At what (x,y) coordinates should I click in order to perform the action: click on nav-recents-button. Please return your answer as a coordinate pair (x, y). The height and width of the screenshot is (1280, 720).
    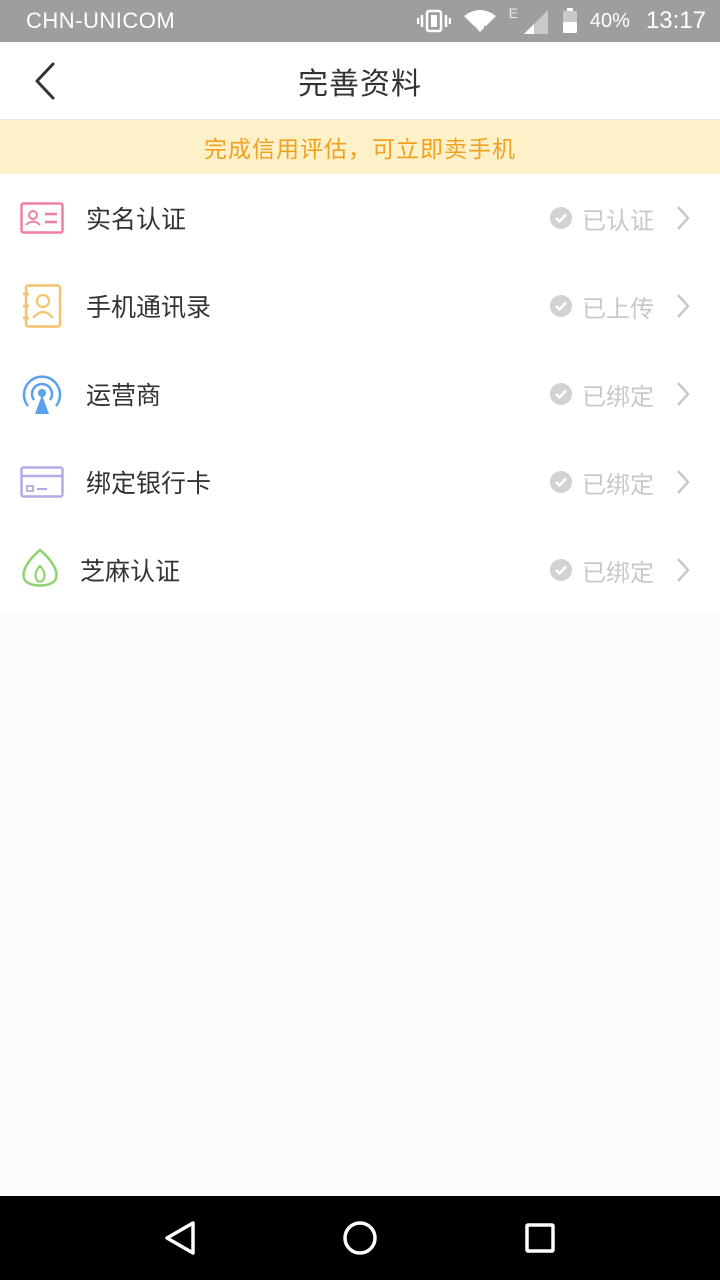
    Looking at the image, I should click on (540, 1238).